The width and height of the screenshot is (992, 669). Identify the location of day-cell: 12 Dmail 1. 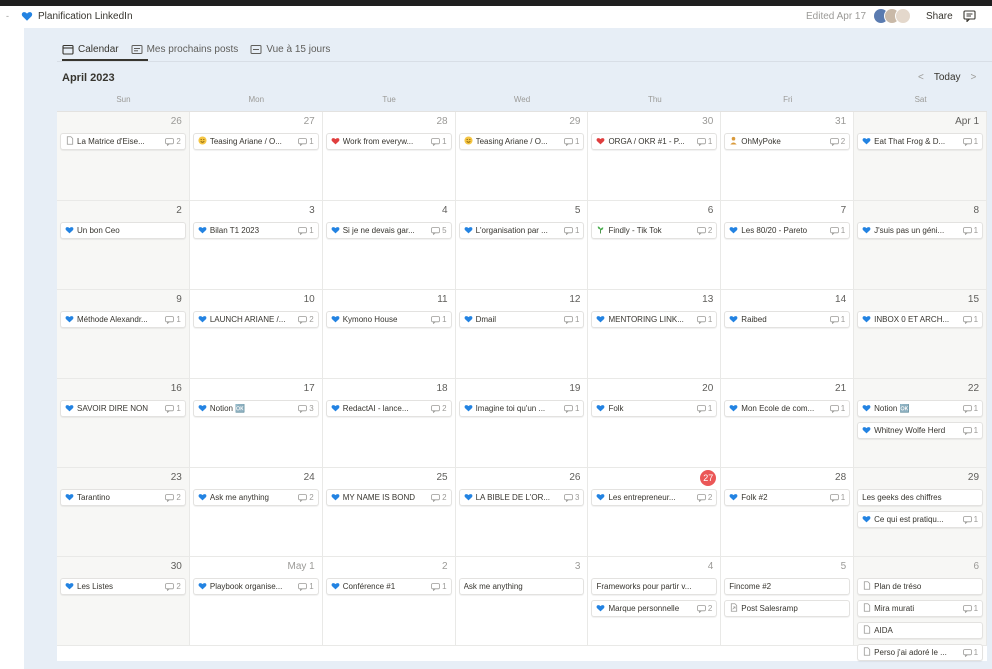
(522, 334).